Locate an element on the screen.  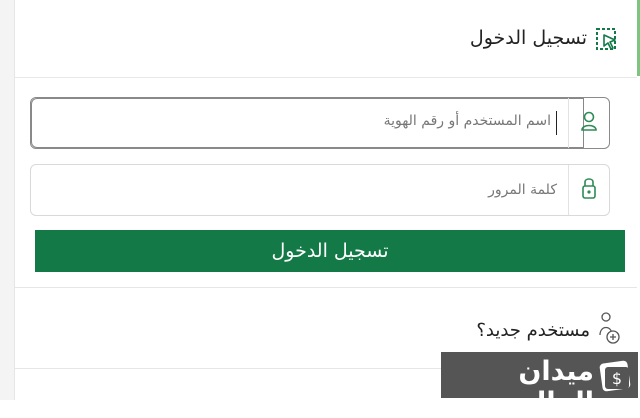
text-caret is located at coordinates (556, 123).